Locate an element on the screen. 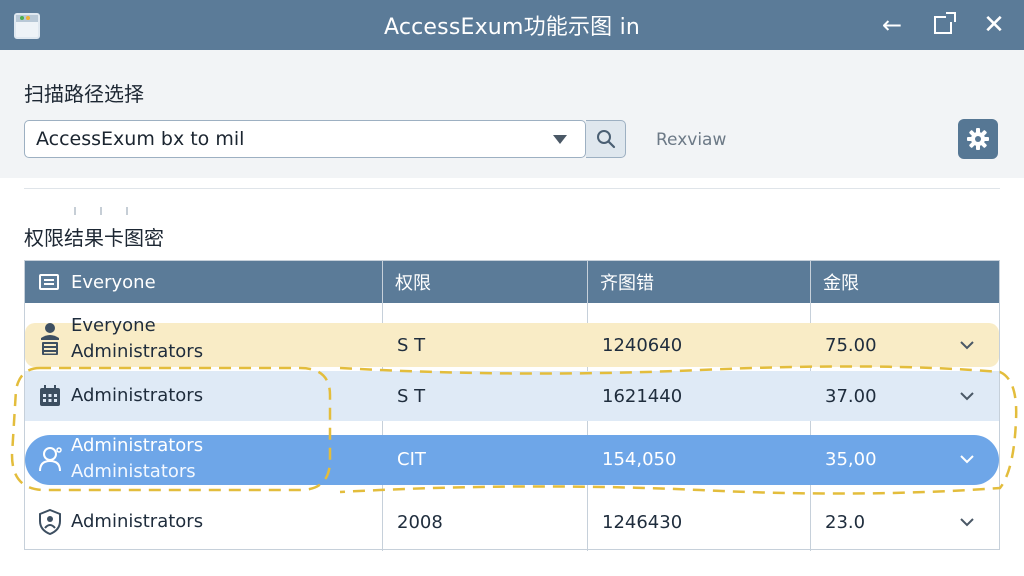  row-amount: 75.00 is located at coordinates (851, 345).